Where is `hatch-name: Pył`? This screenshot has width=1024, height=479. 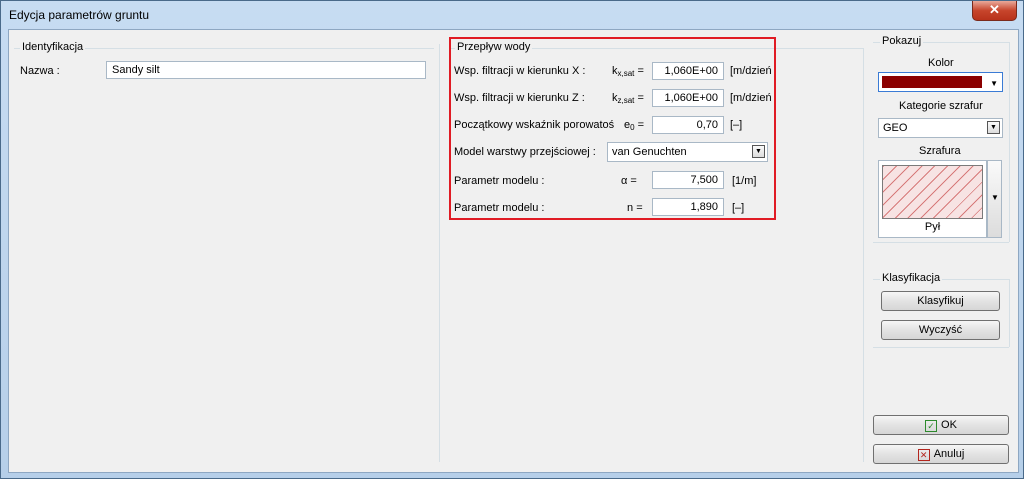 hatch-name: Pył is located at coordinates (932, 227).